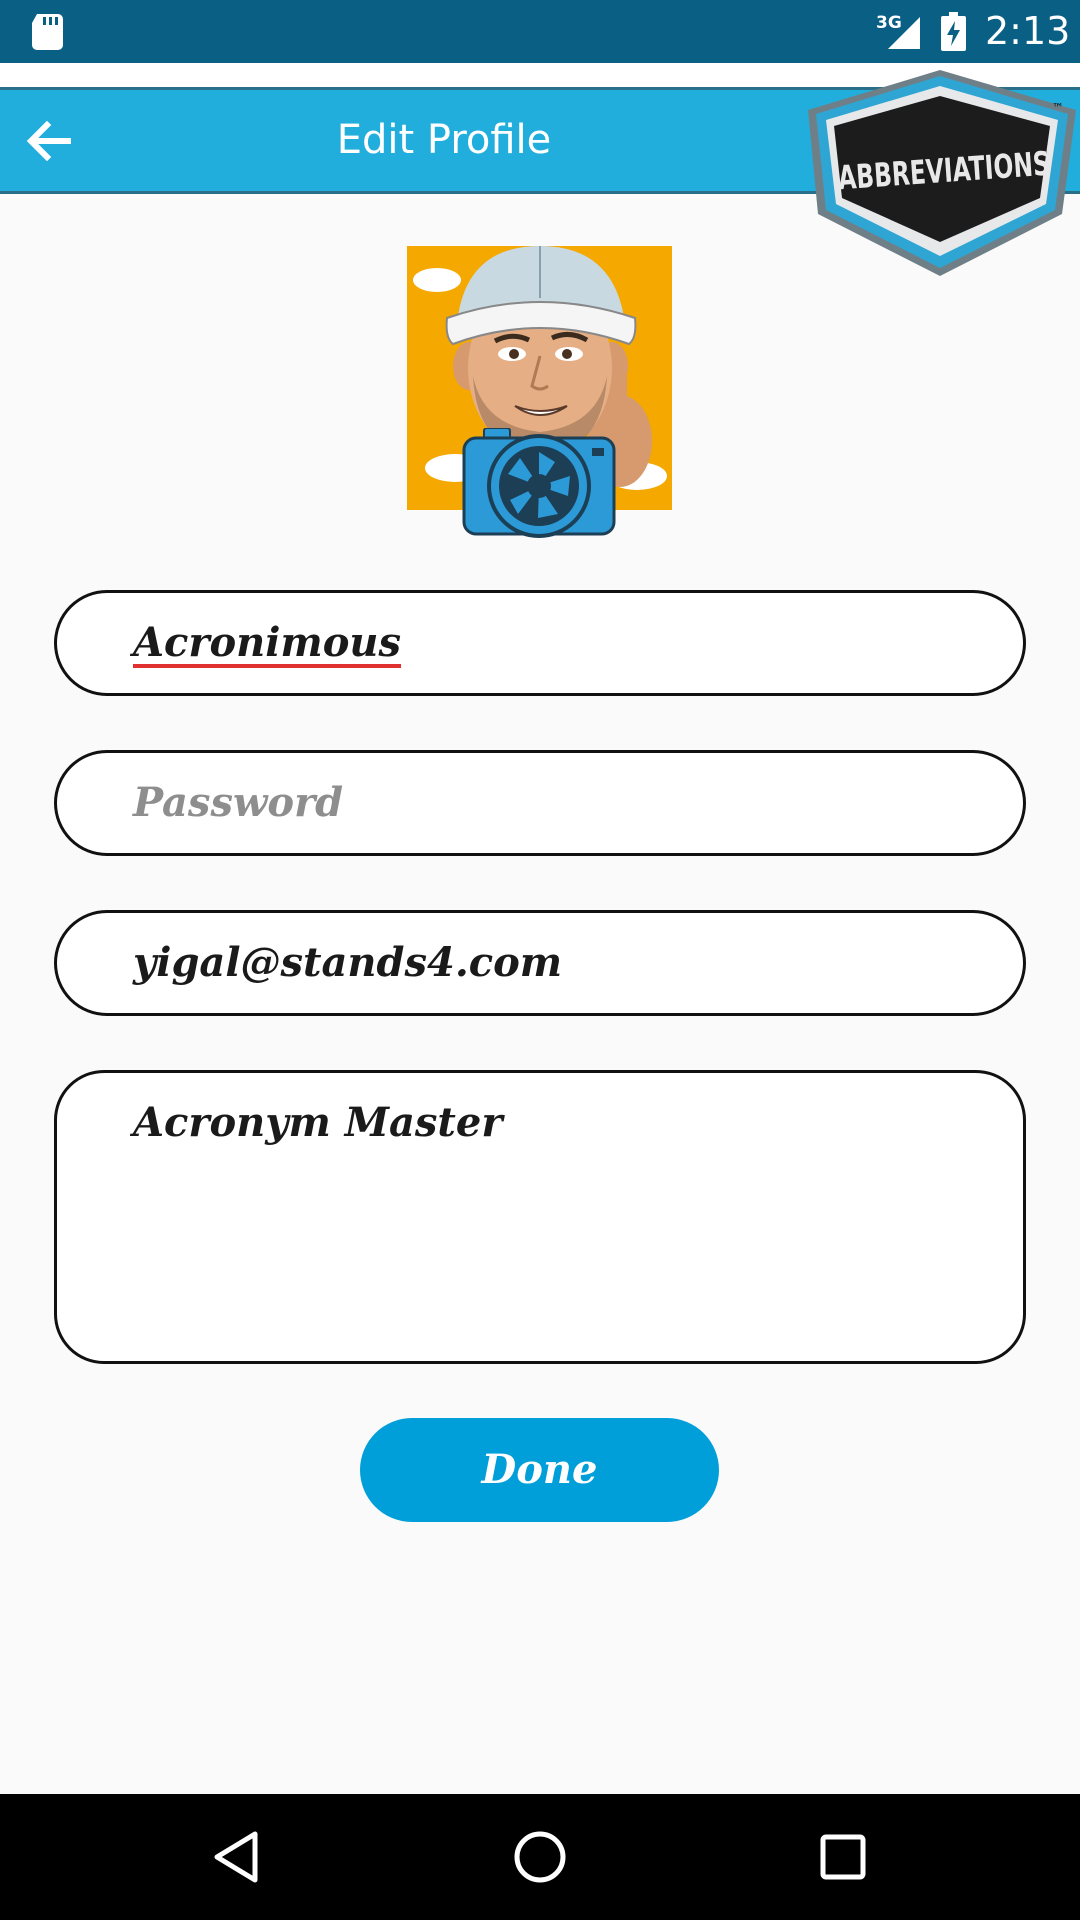 The width and height of the screenshot is (1080, 1920). What do you see at coordinates (318, 1122) in the screenshot?
I see `bio-value: Acronym Master` at bounding box center [318, 1122].